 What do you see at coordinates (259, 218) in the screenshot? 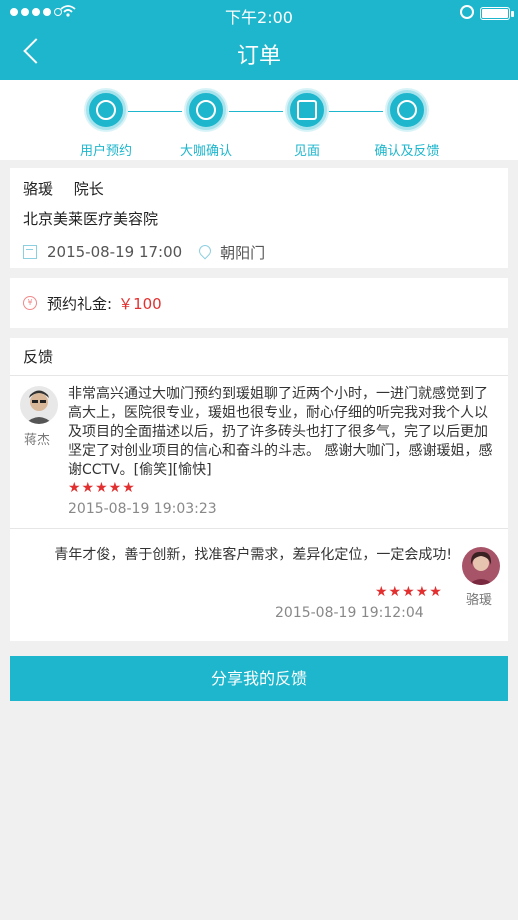
I see `order-info-card: 骆瑗 院长 北京美莱医疗美容院 2015-08-19 17:00 朝阳门` at bounding box center [259, 218].